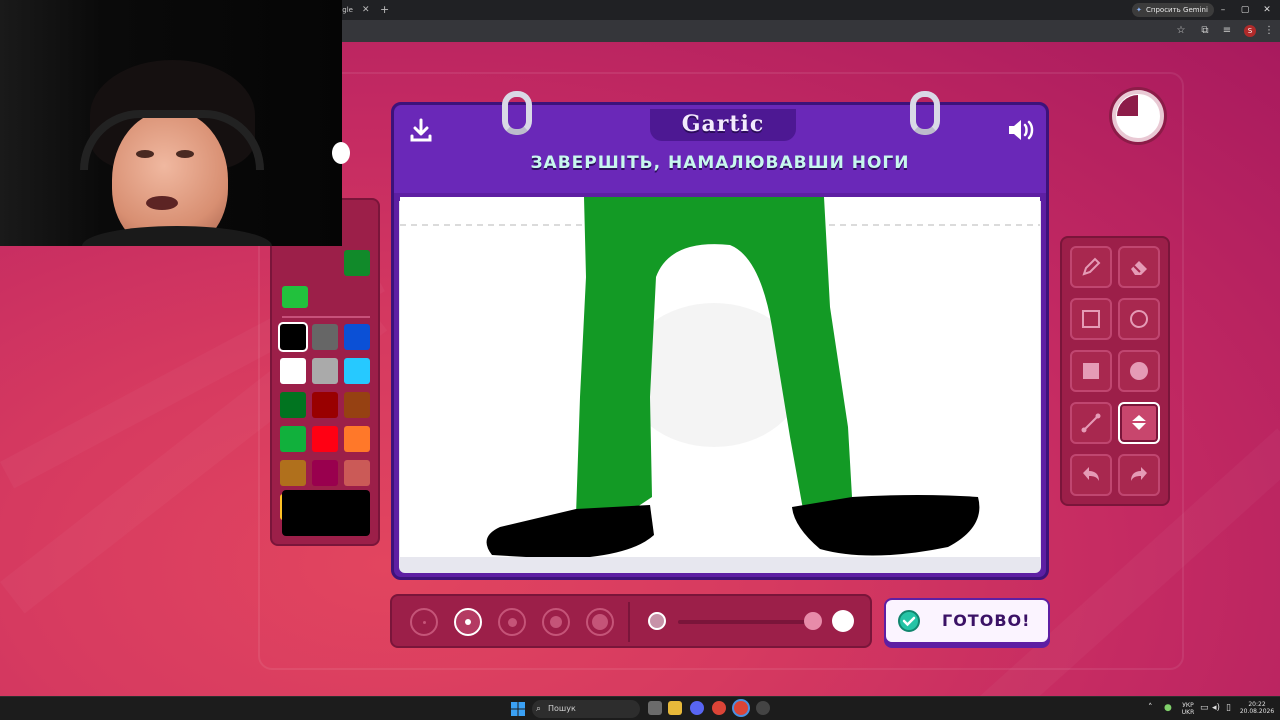  What do you see at coordinates (741, 708) in the screenshot?
I see `chrome-active-icon` at bounding box center [741, 708].